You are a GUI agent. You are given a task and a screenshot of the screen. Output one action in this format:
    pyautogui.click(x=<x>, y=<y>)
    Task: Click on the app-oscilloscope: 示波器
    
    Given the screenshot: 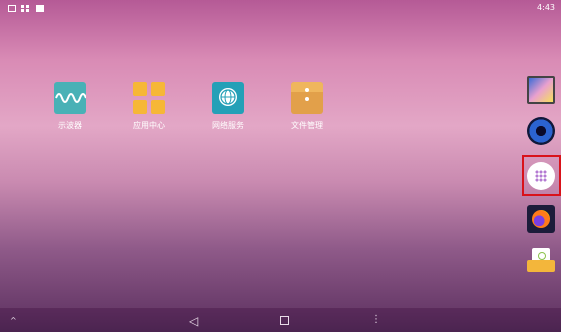 What is the action you would take?
    pyautogui.click(x=70, y=106)
    